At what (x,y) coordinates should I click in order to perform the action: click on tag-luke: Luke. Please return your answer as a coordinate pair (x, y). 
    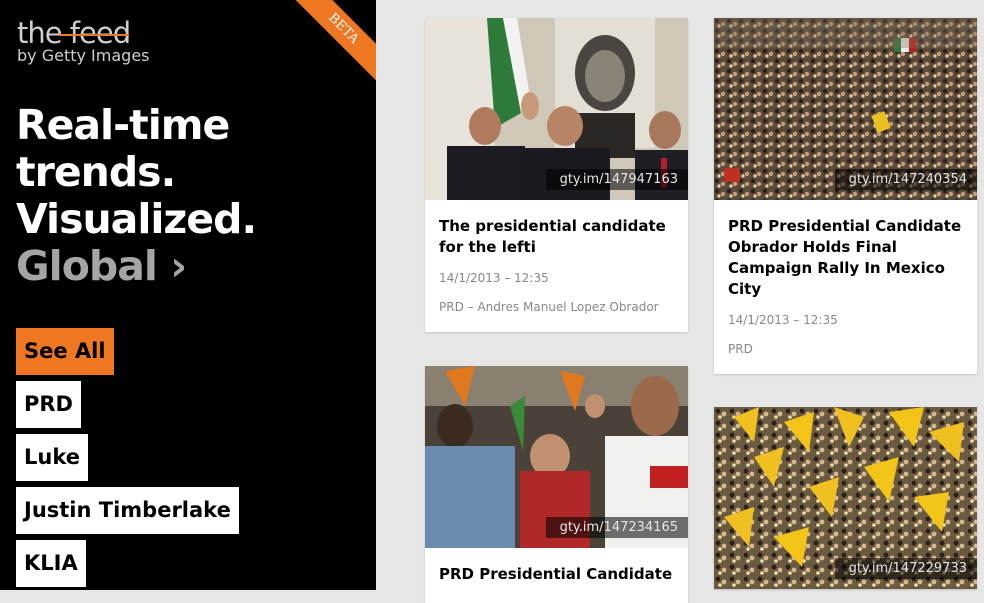
    Looking at the image, I should click on (52, 457).